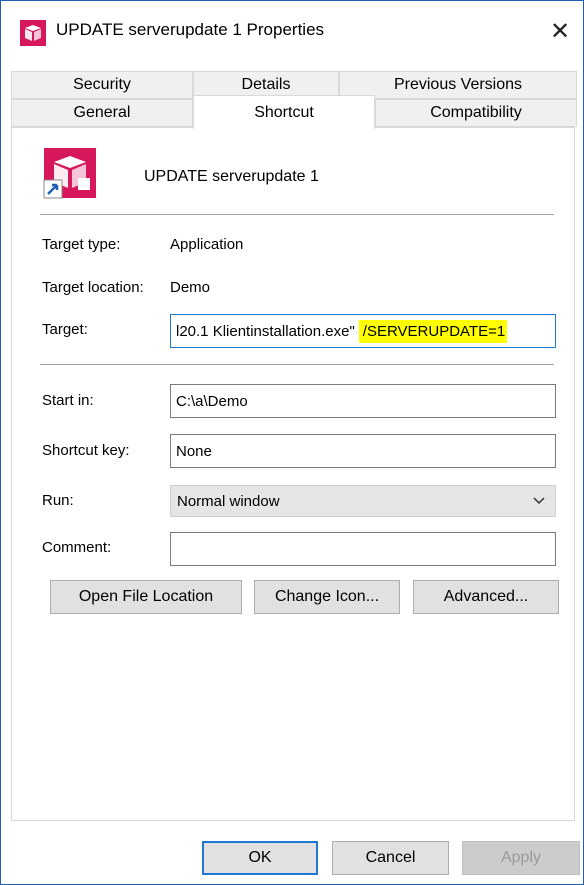 The width and height of the screenshot is (584, 885). What do you see at coordinates (260, 858) in the screenshot?
I see `ok-button: OK` at bounding box center [260, 858].